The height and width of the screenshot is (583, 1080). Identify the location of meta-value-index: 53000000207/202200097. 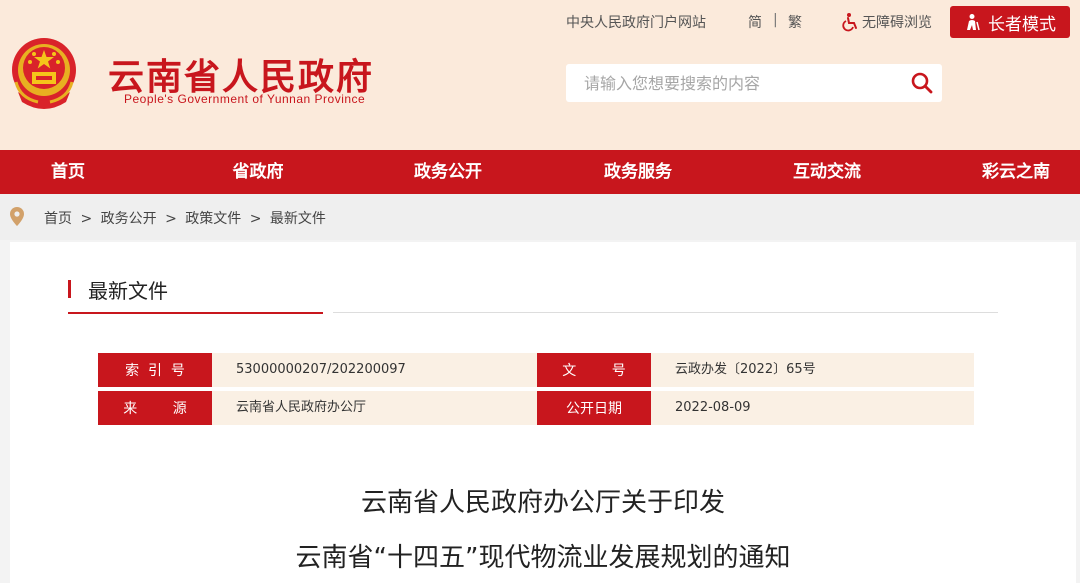
(374, 370).